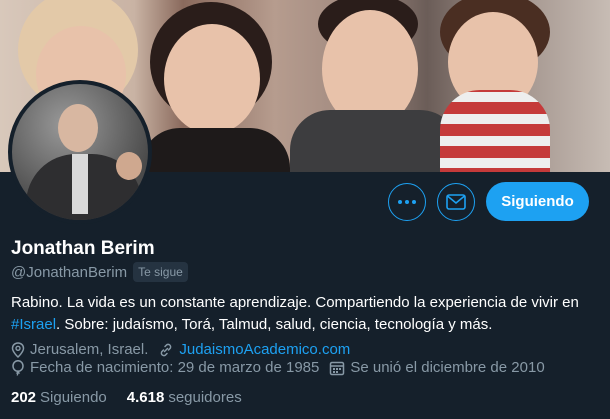 The height and width of the screenshot is (419, 610). Describe the element at coordinates (447, 367) in the screenshot. I see `joined-text: Se unió el diciembre de 2010` at that location.